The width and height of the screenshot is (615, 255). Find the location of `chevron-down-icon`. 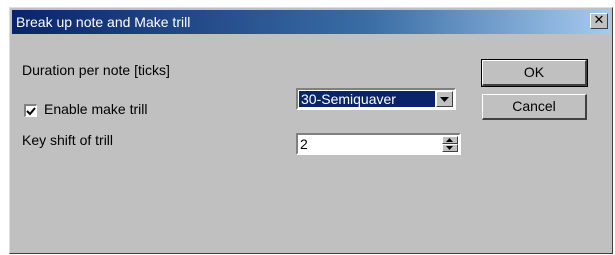

chevron-down-icon is located at coordinates (444, 99).